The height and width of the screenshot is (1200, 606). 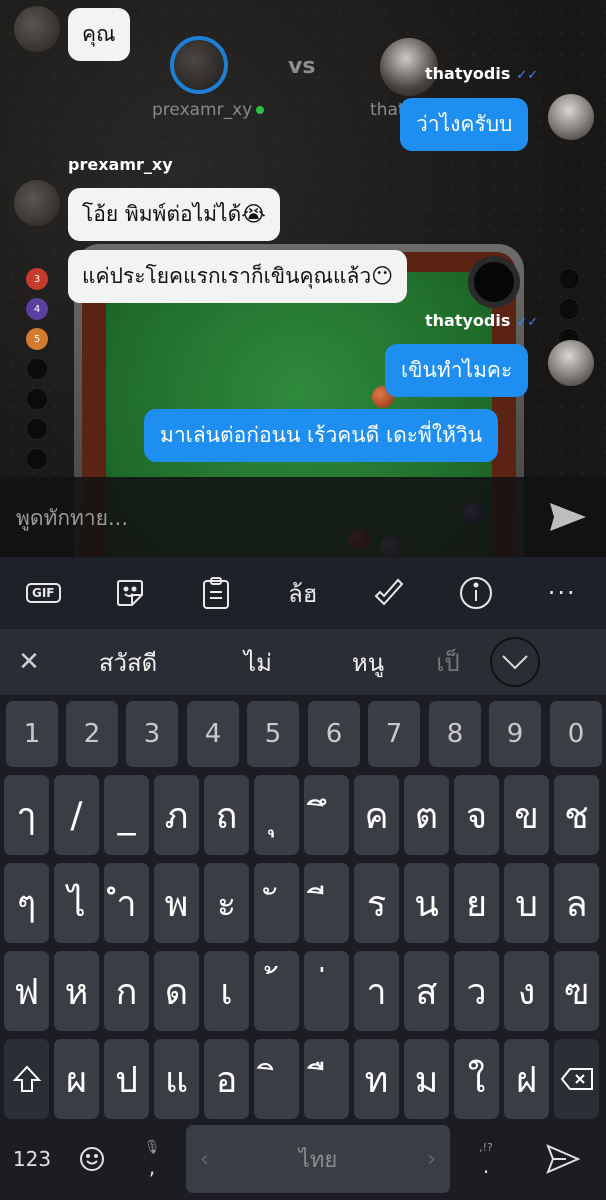 I want to click on clipboard-icon, so click(x=216, y=593).